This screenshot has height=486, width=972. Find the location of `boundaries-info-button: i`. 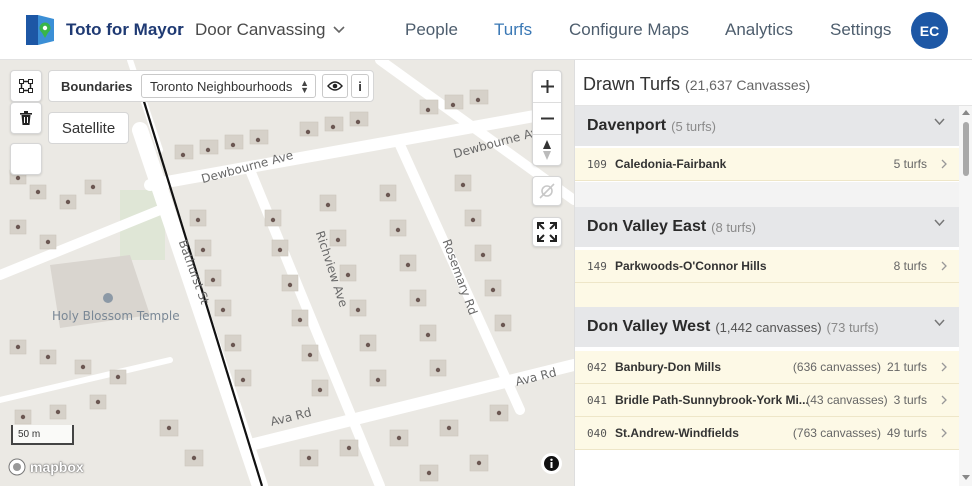

boundaries-info-button: i is located at coordinates (360, 86).